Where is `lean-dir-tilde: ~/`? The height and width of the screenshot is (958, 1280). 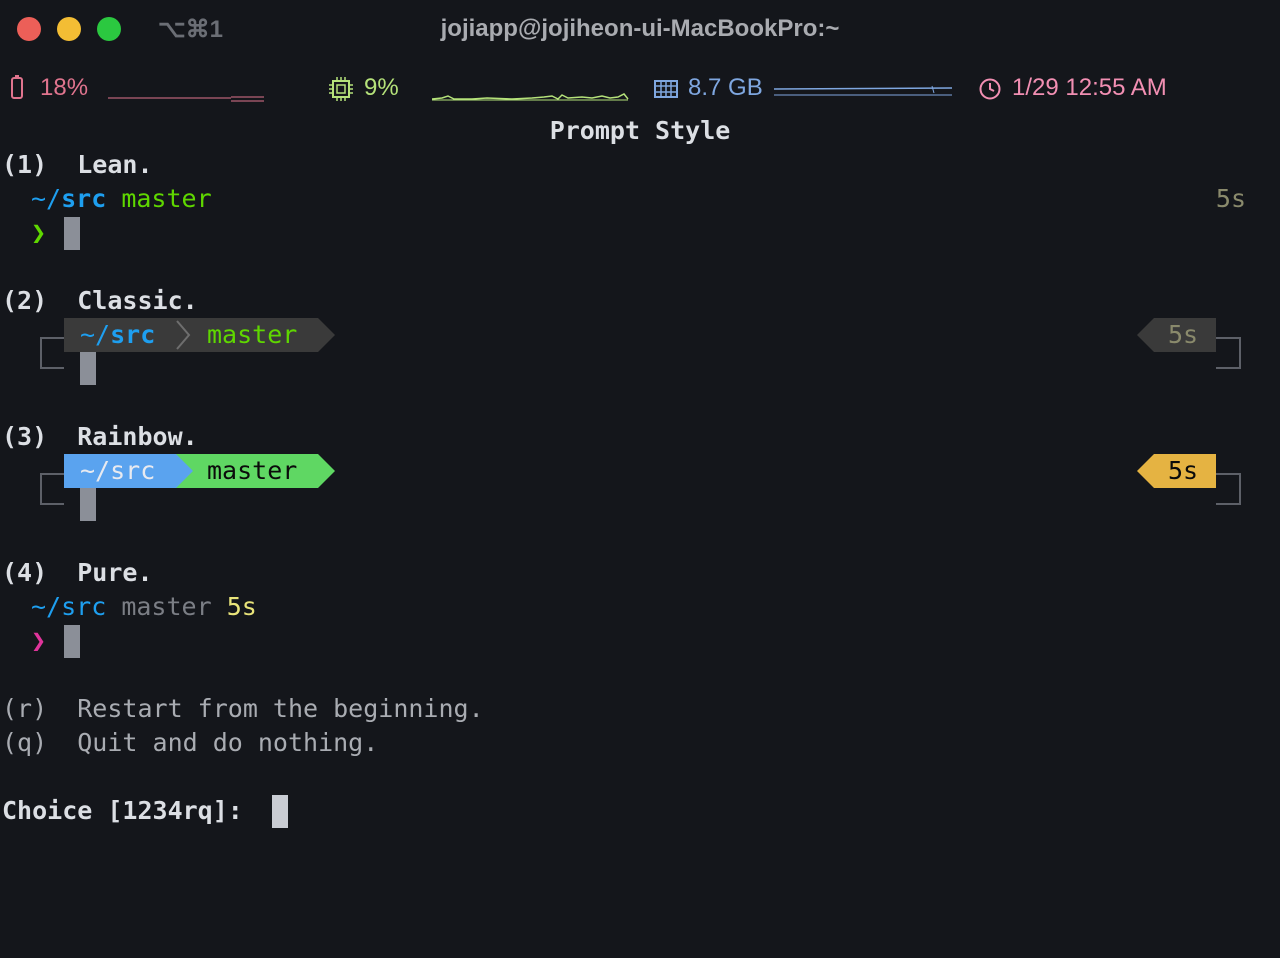
lean-dir-tilde: ~/ is located at coordinates (46, 198).